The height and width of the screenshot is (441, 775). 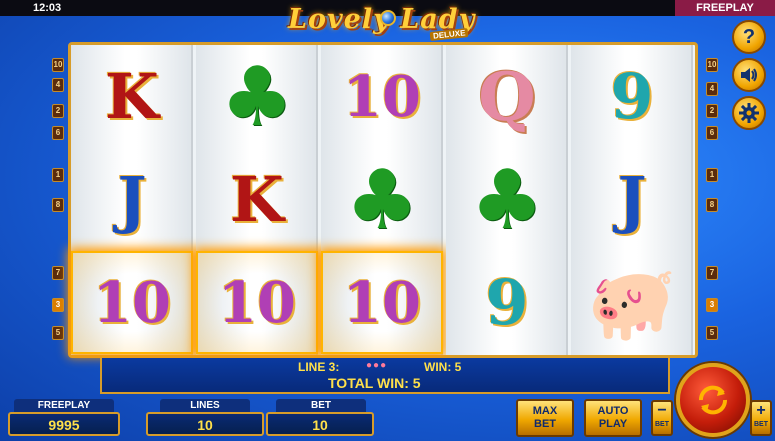 I want to click on payline-marker-right-5: 5, so click(x=712, y=333).